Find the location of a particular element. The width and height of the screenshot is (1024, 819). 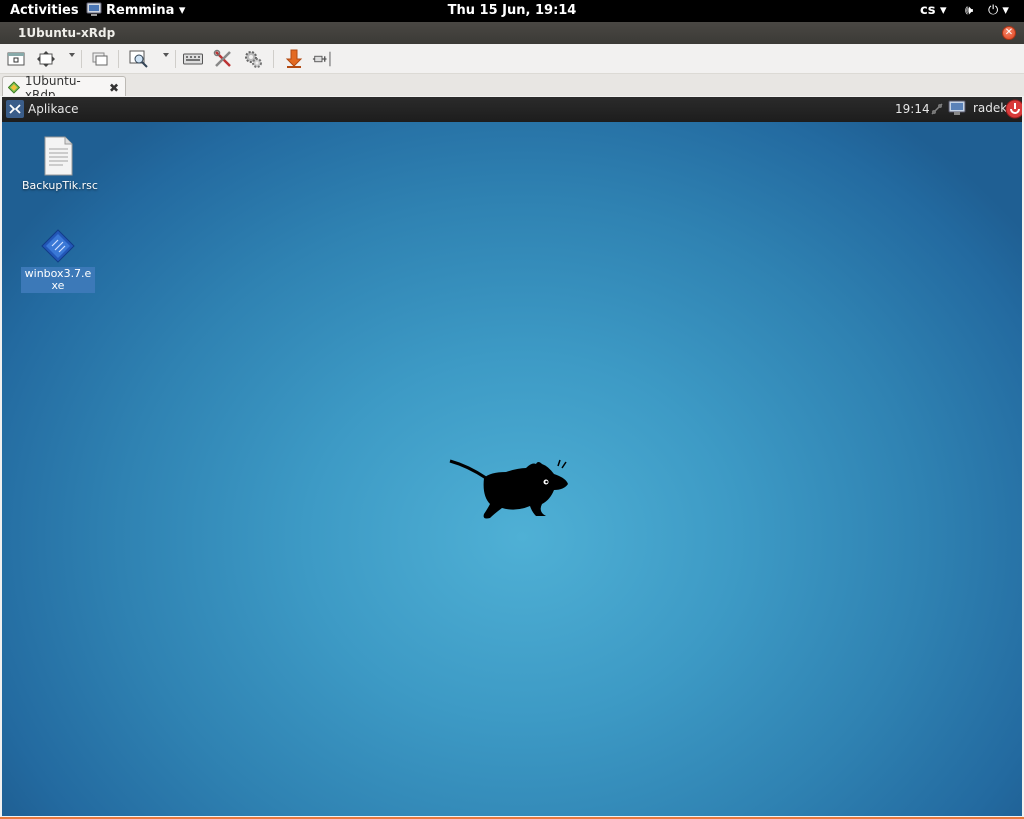

zoom-dropdown-arrow is located at coordinates (166, 55).